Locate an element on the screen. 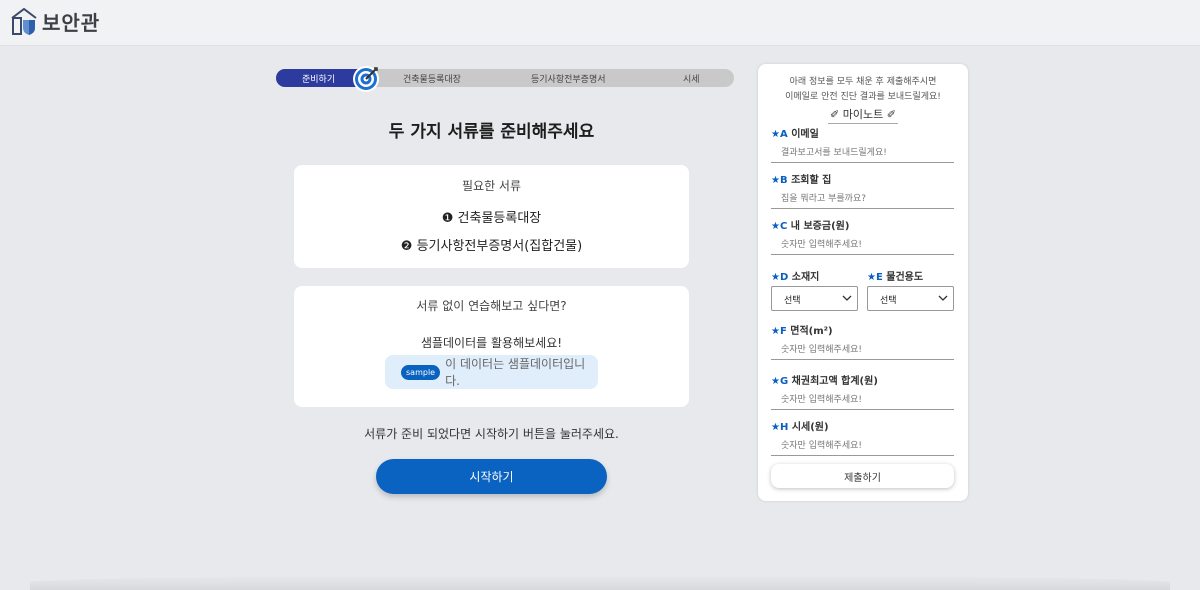 Image resolution: width=1200 pixels, height=590 pixels. page-title: 두 가지 서류를 준비해주세요 is located at coordinates (491, 132).